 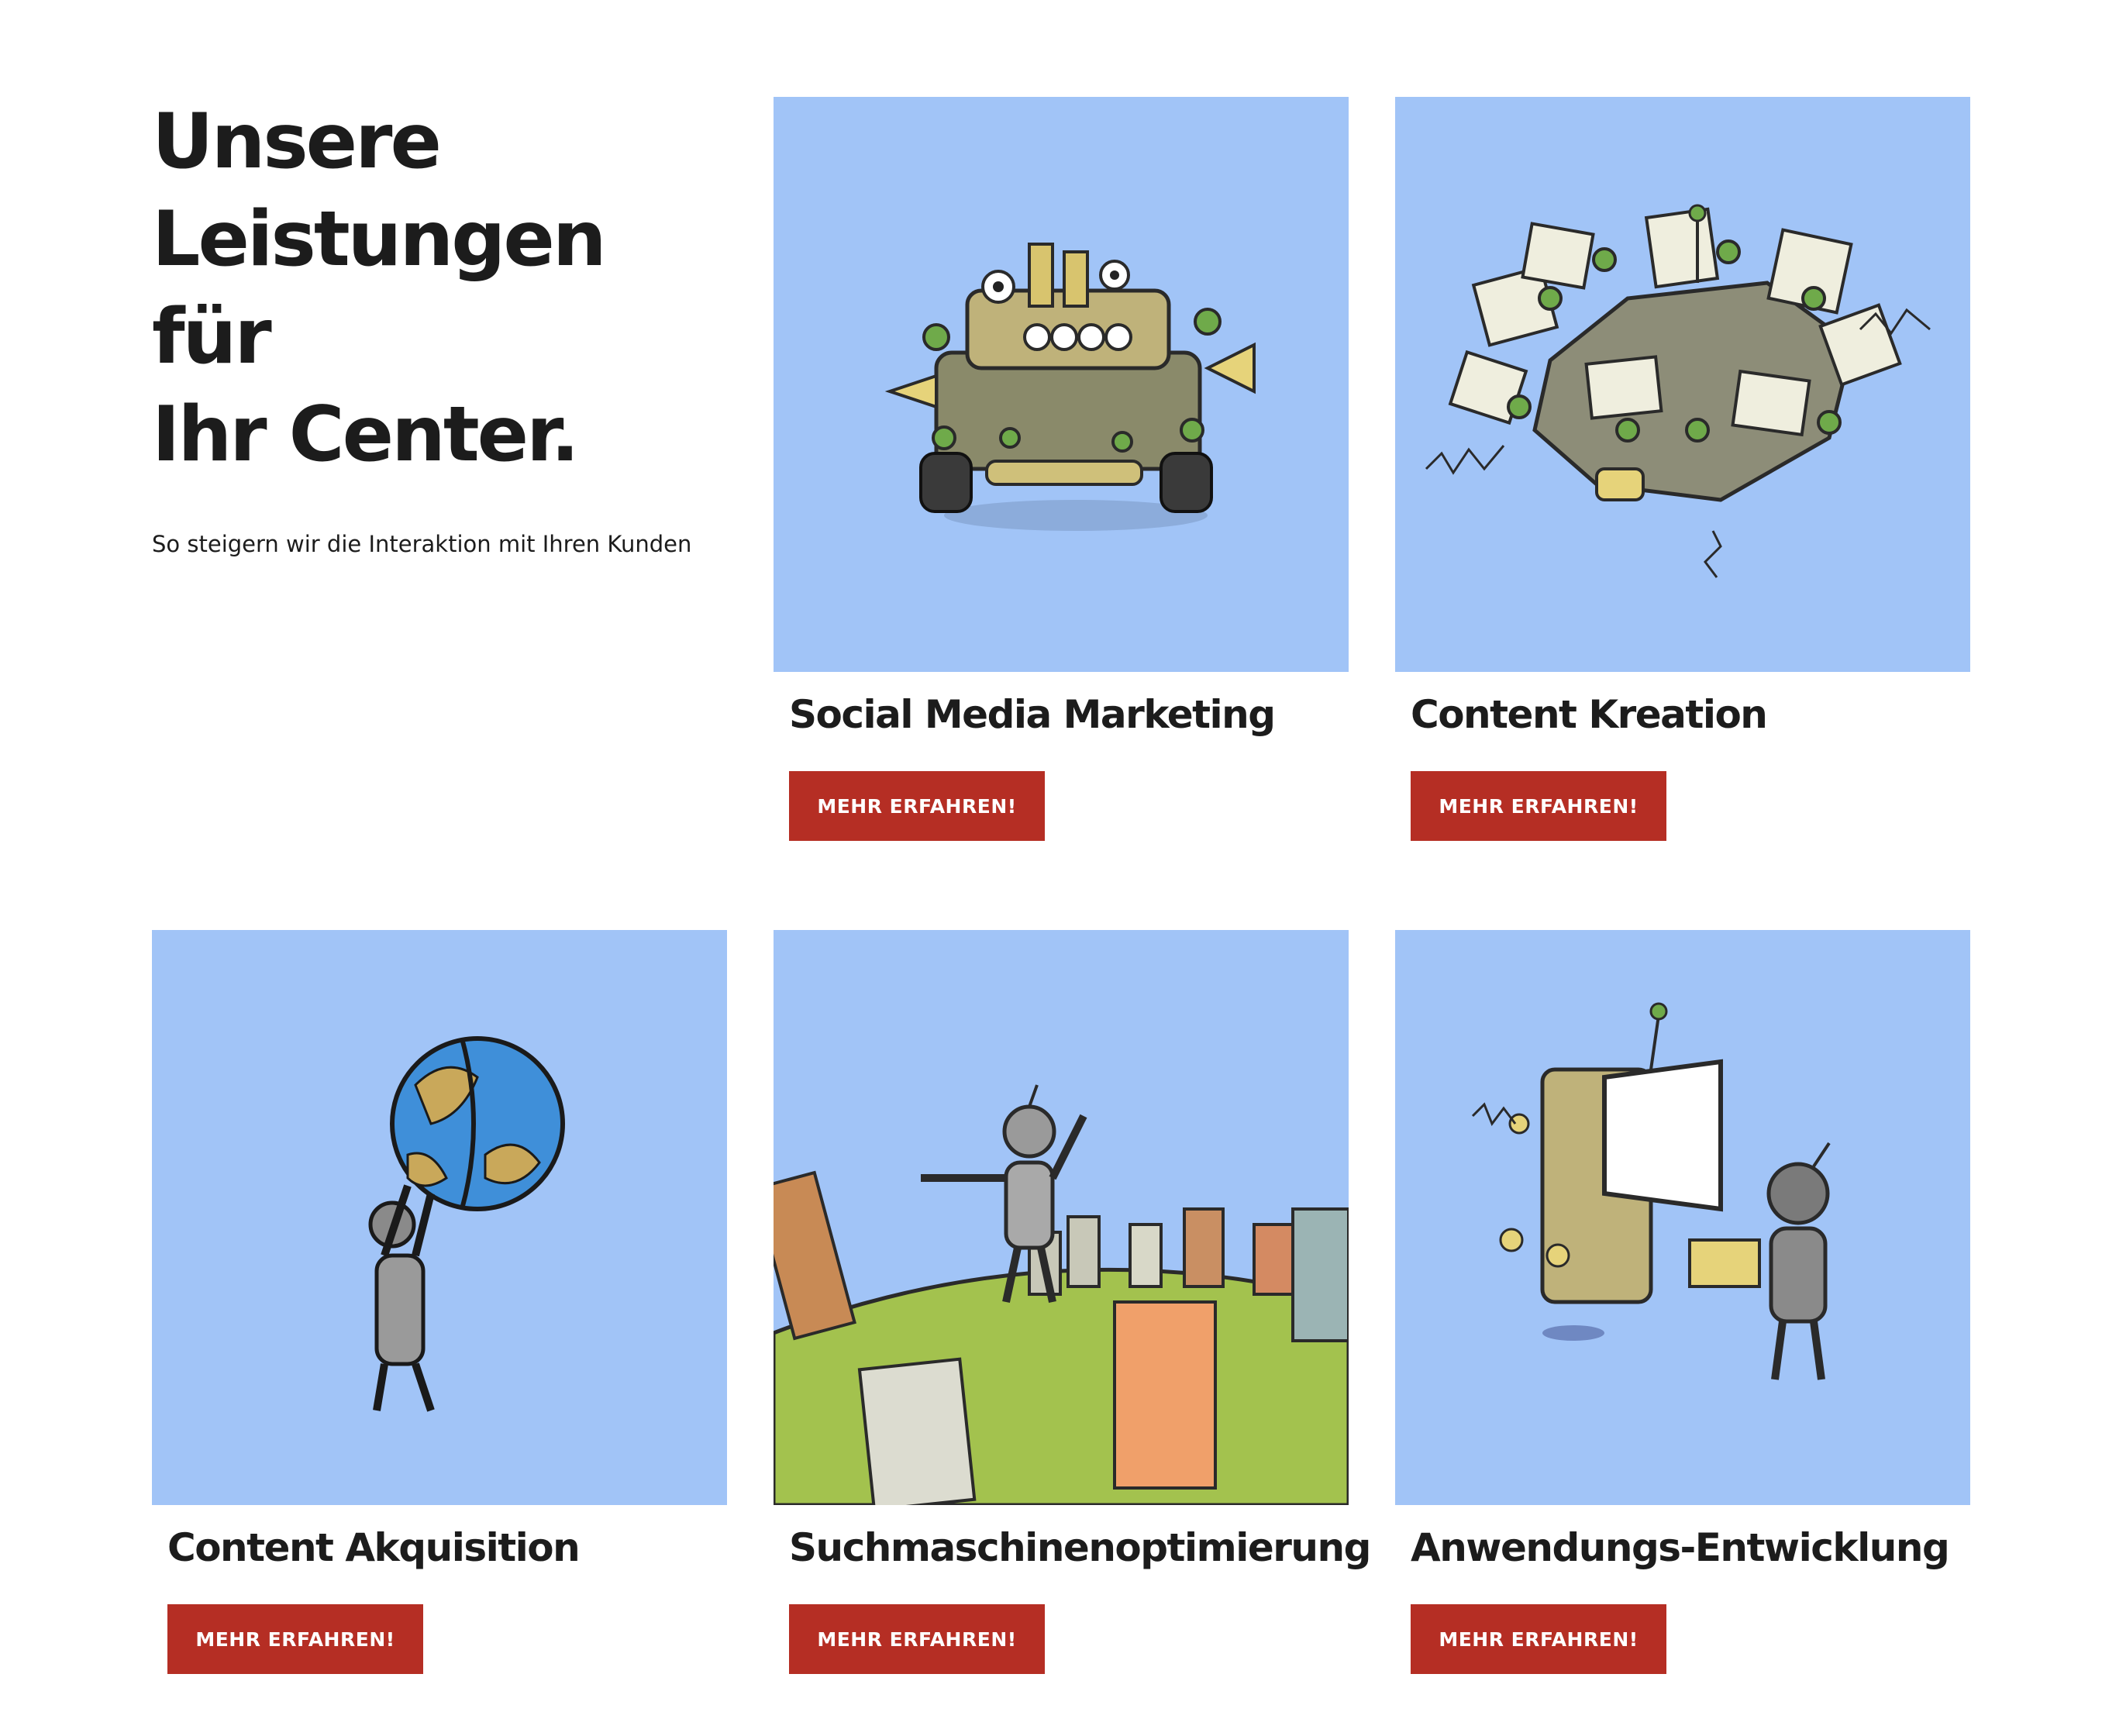 I want to click on robot-vehicle-illustration, so click(x=1061, y=384).